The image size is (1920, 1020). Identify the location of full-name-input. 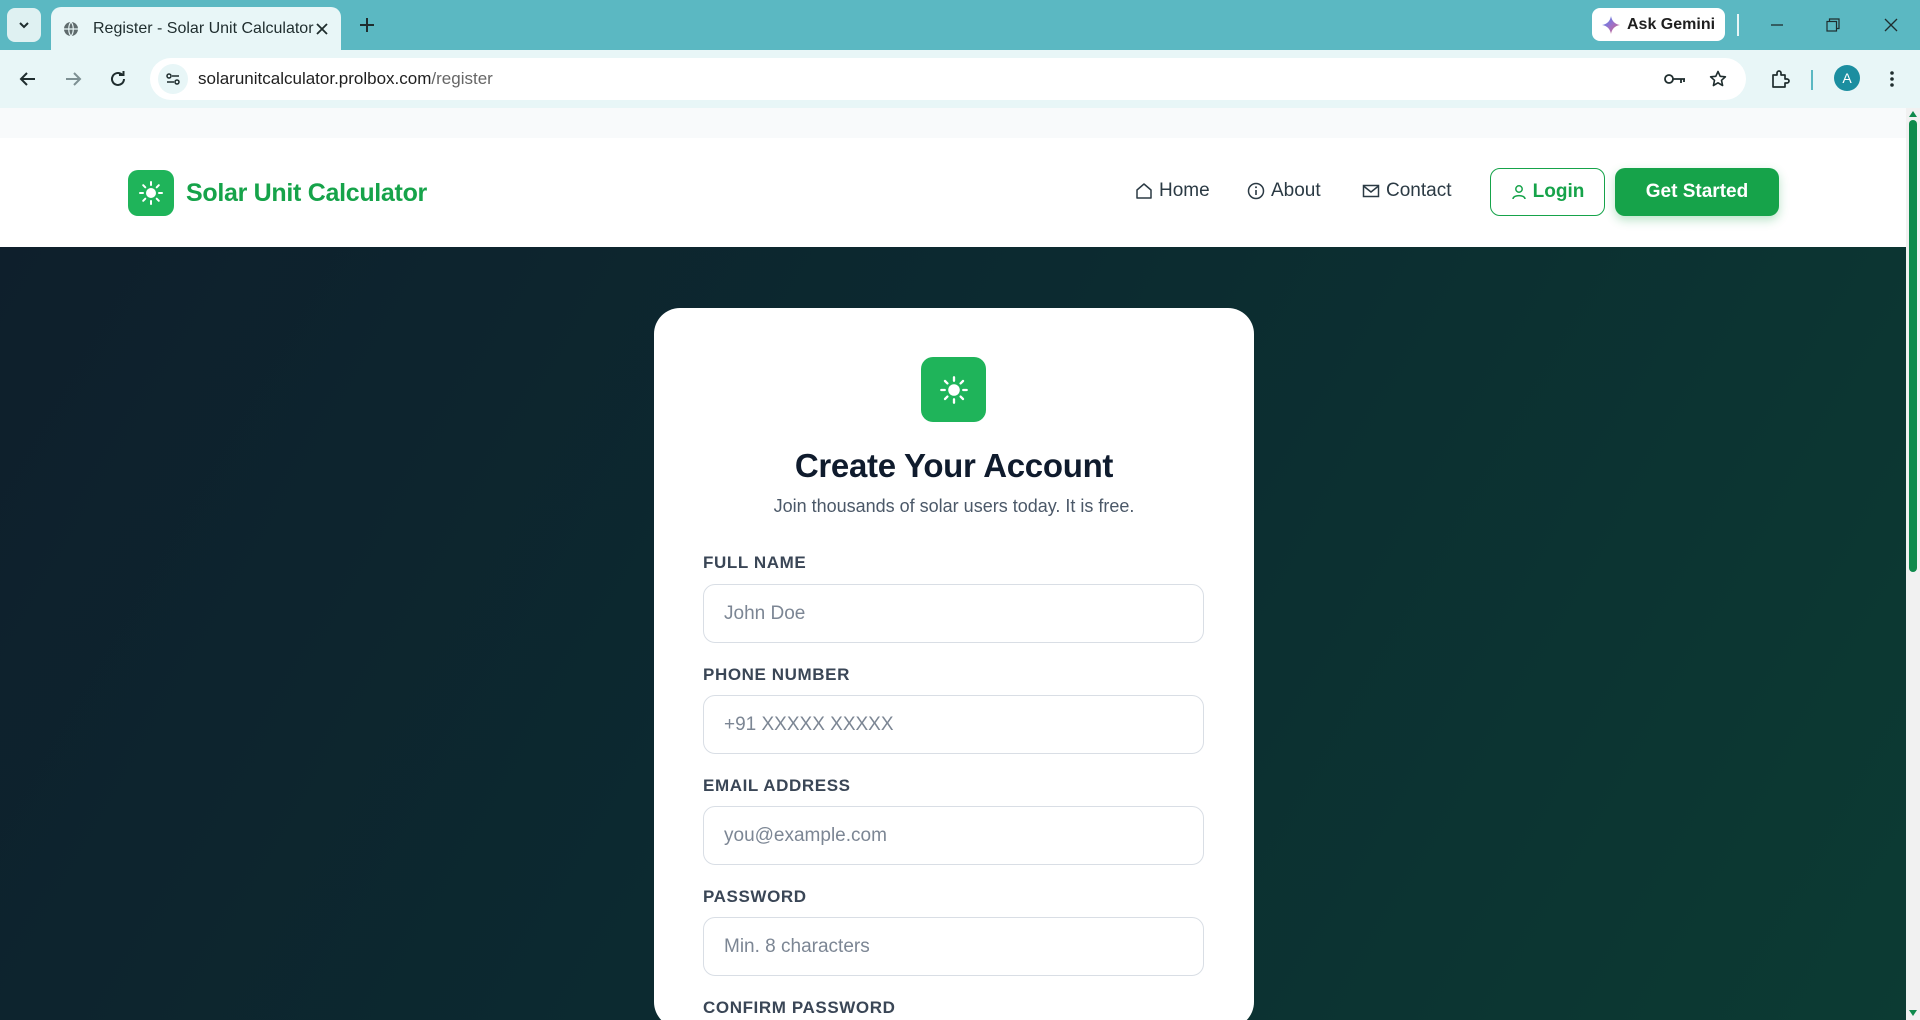
(953, 613).